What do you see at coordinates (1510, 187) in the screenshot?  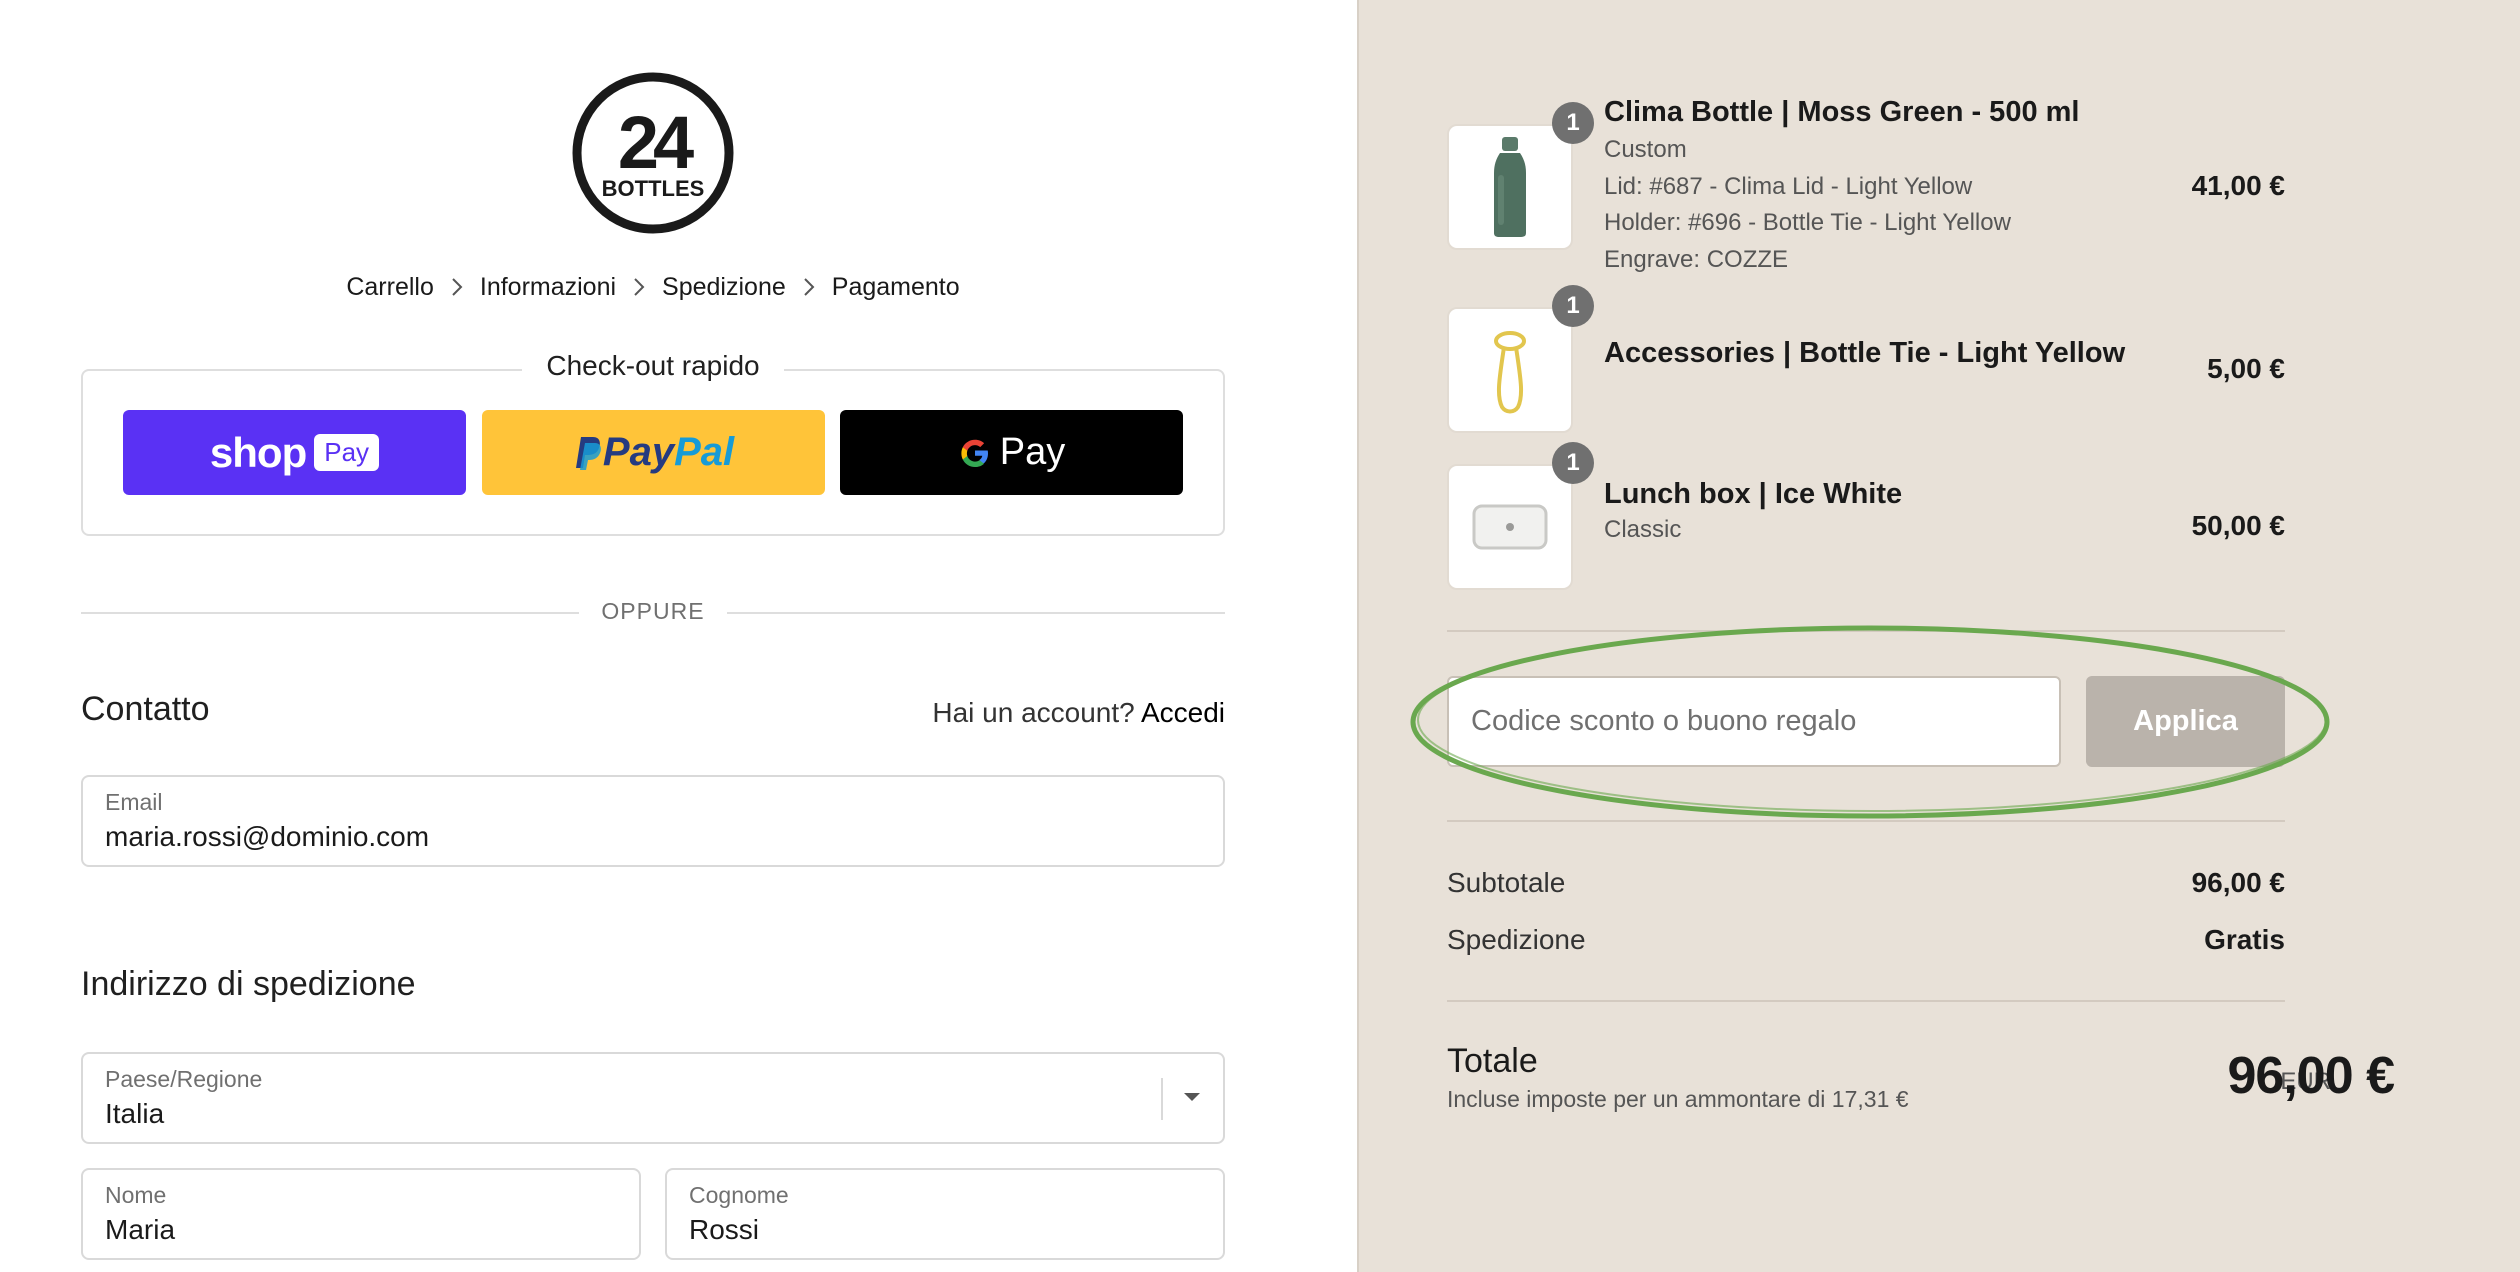 I see `bottle-icon` at bounding box center [1510, 187].